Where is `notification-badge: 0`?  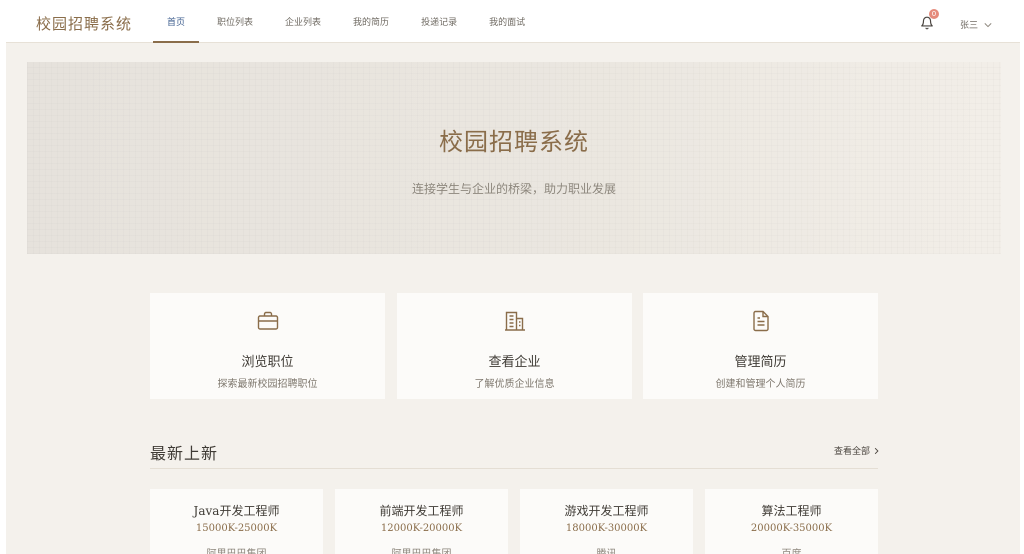 notification-badge: 0 is located at coordinates (934, 14).